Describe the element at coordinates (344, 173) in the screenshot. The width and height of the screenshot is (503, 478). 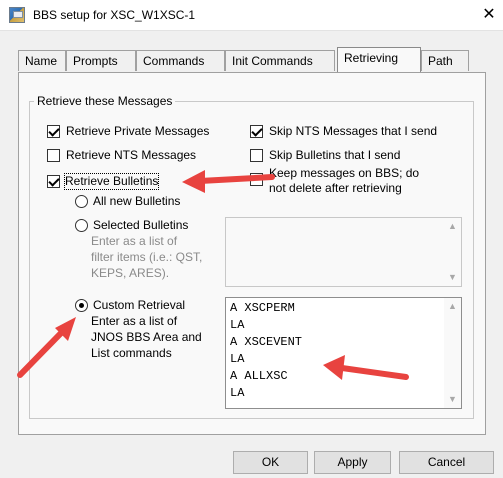
I see `keep-messages-label-line1: Keep messages on BBS; do` at that location.